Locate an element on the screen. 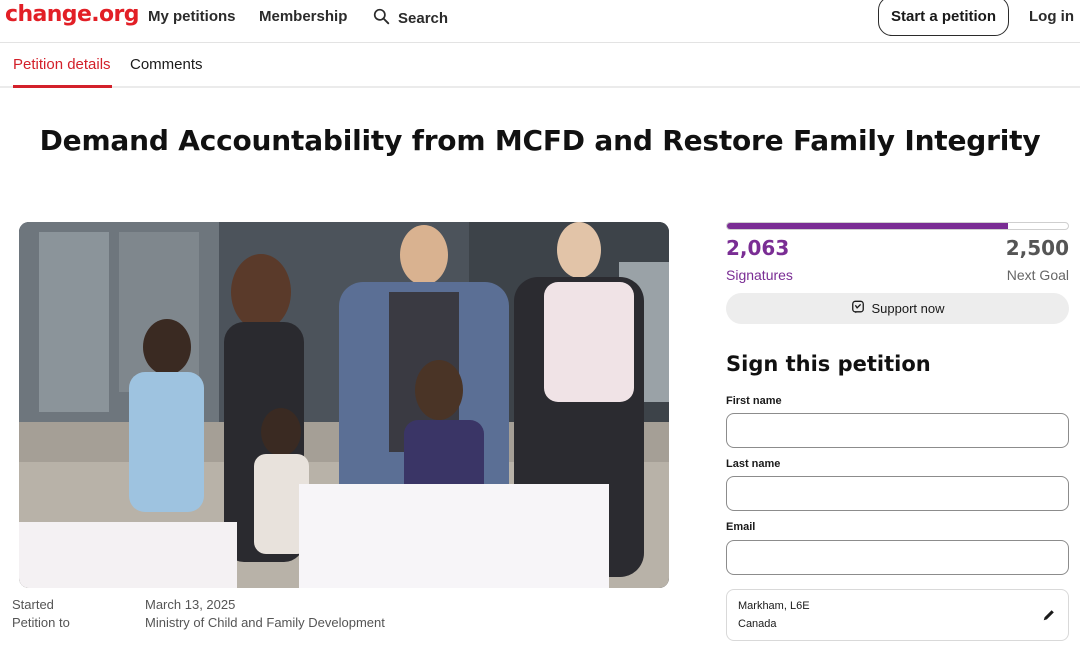  support-now-label: Support now is located at coordinates (908, 308).